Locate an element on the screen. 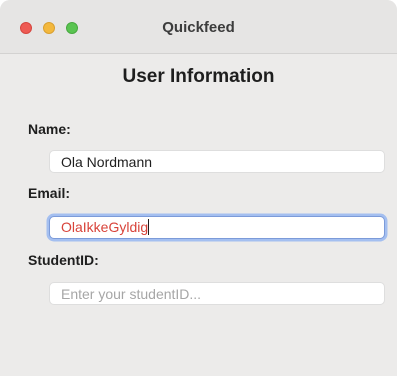 This screenshot has height=376, width=397. name-field is located at coordinates (217, 161).